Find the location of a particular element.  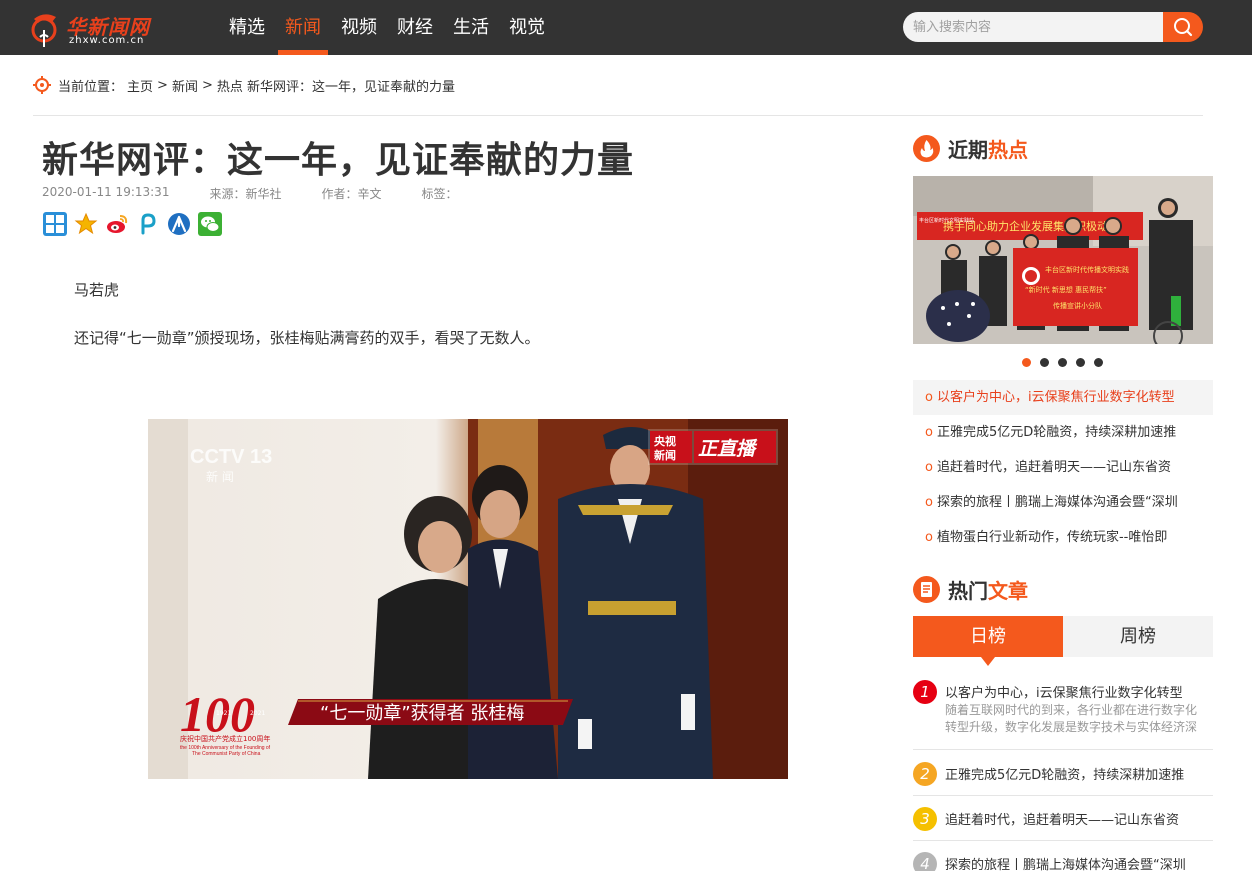

ranking-tabs: 日榜 周榜 is located at coordinates (1063, 636).